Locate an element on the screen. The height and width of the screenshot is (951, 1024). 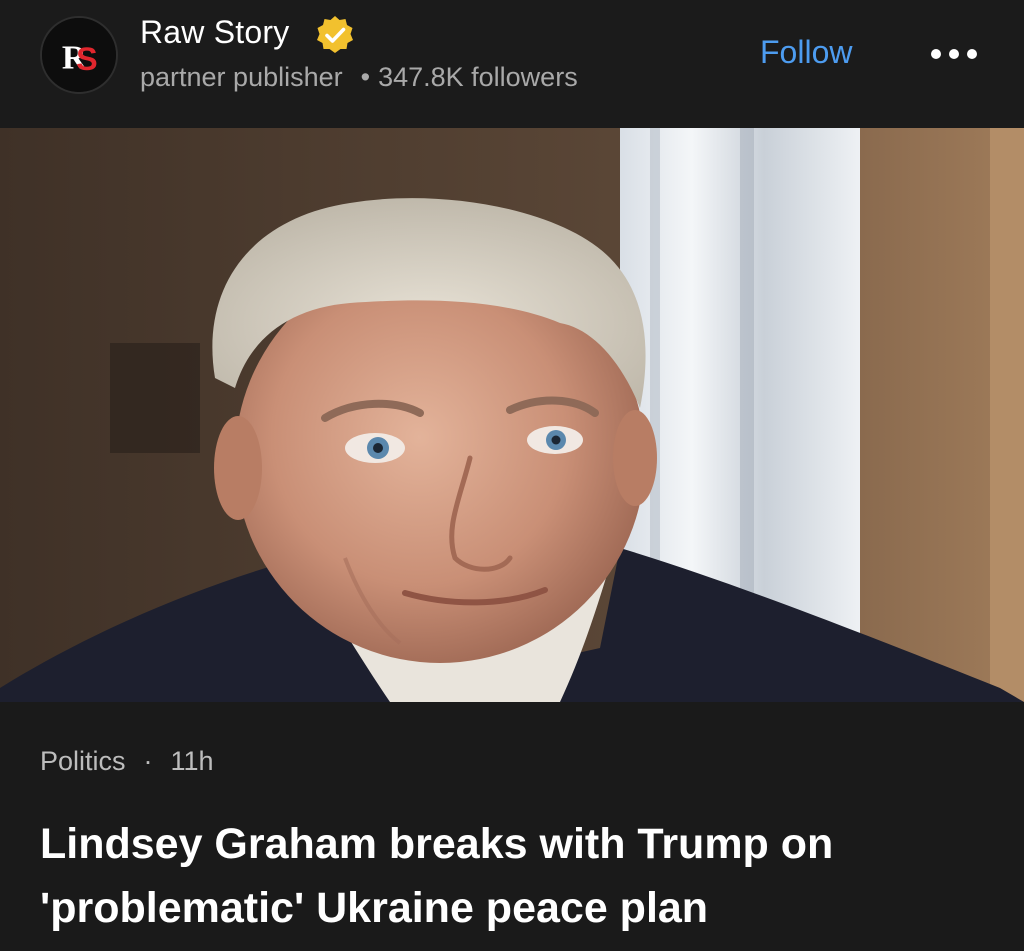
article-age: 11h is located at coordinates (192, 761).